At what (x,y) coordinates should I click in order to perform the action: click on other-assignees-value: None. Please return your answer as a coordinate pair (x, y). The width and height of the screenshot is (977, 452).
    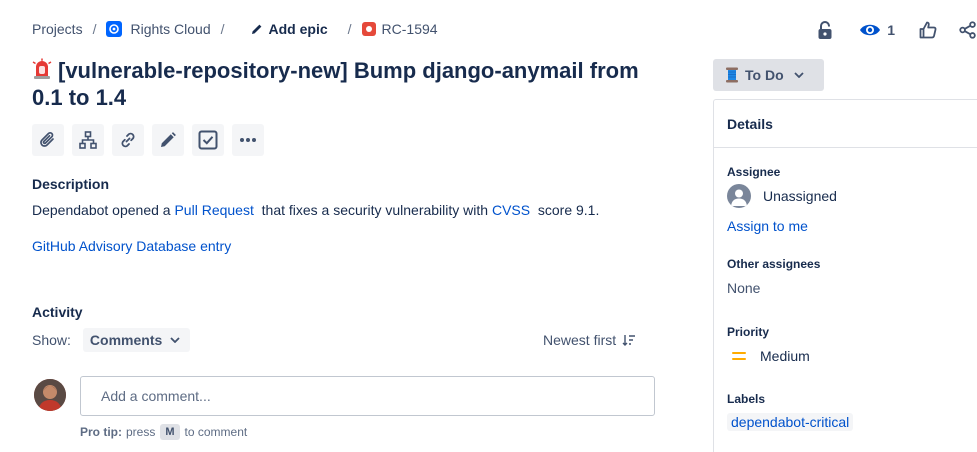
    Looking at the image, I should click on (743, 288).